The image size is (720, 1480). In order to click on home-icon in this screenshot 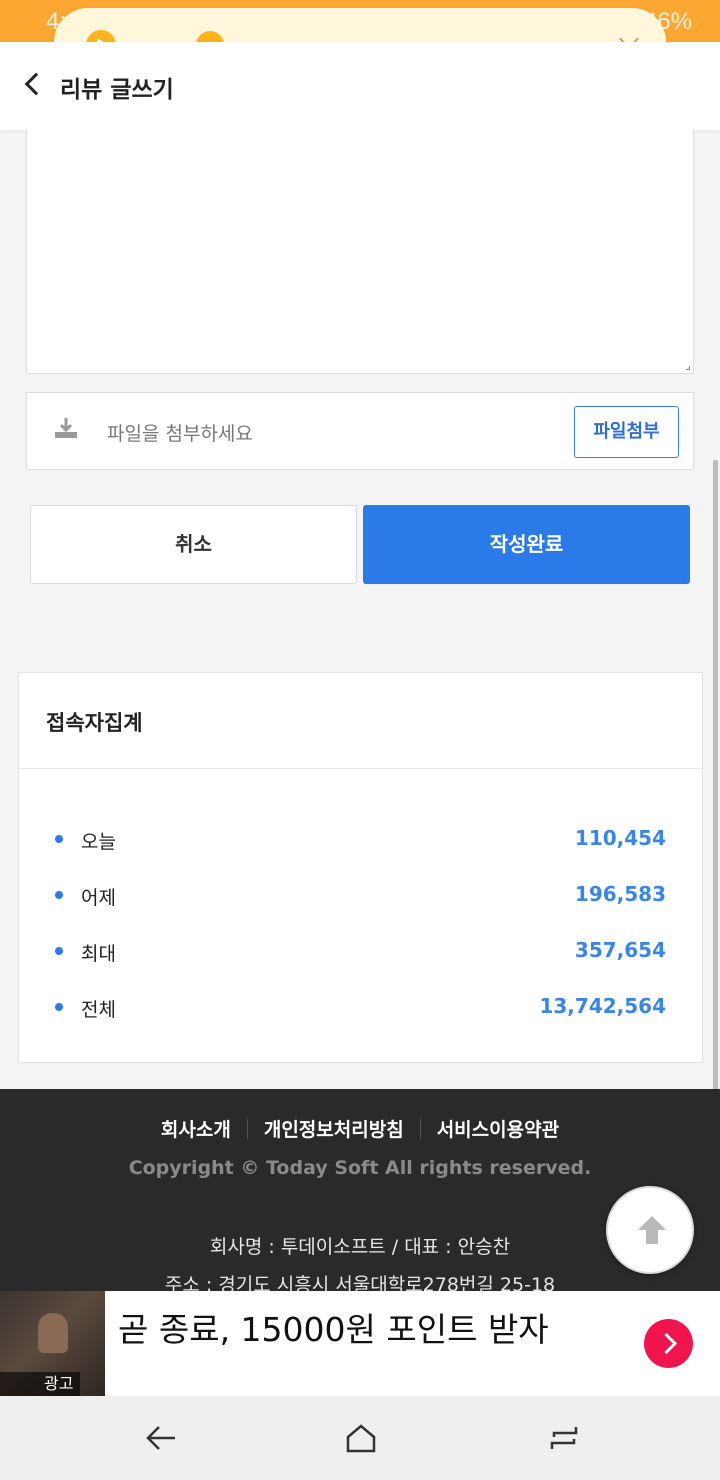, I will do `click(361, 1438)`.